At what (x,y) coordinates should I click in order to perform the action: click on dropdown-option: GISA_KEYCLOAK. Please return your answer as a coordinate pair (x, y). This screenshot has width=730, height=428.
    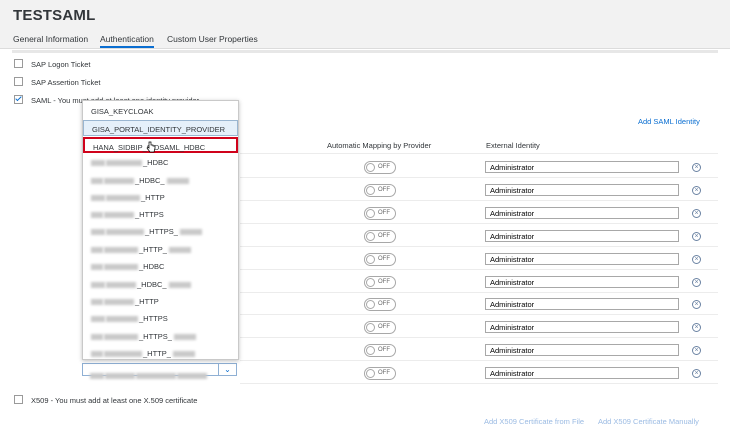
    Looking at the image, I should click on (160, 111).